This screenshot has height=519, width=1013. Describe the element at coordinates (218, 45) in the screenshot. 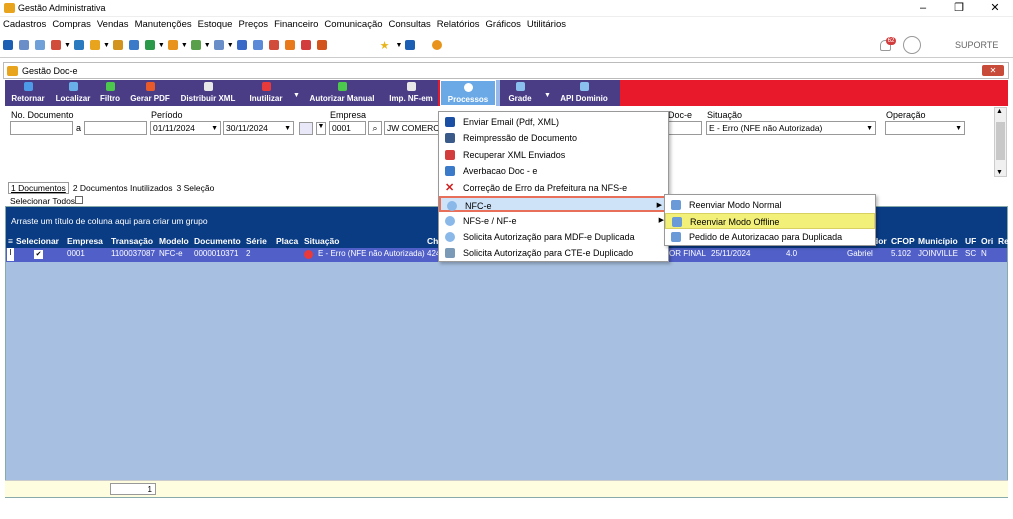

I see `printer-icon` at that location.